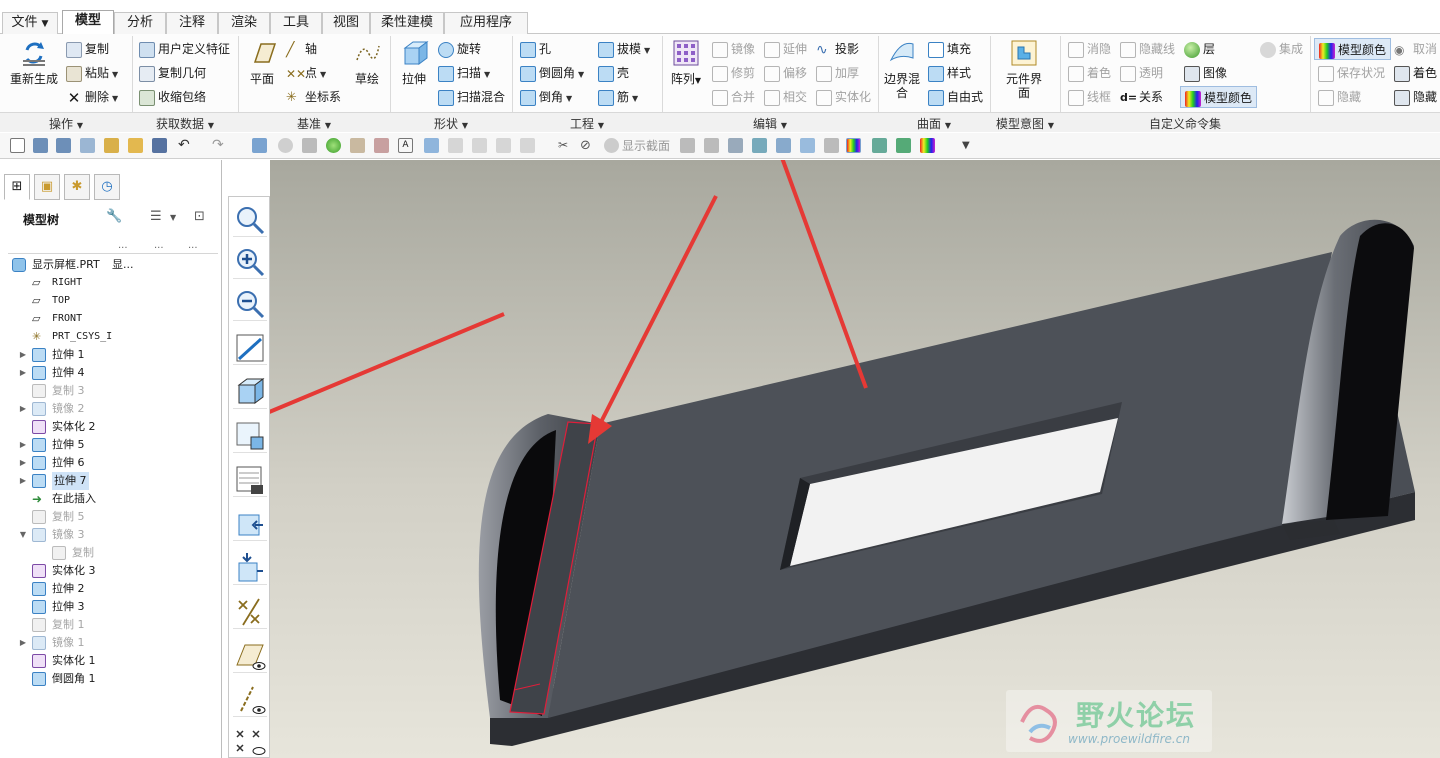 The height and width of the screenshot is (758, 1440). What do you see at coordinates (110, 319) in the screenshot?
I see `tree-item: ▱ FRONT` at bounding box center [110, 319].